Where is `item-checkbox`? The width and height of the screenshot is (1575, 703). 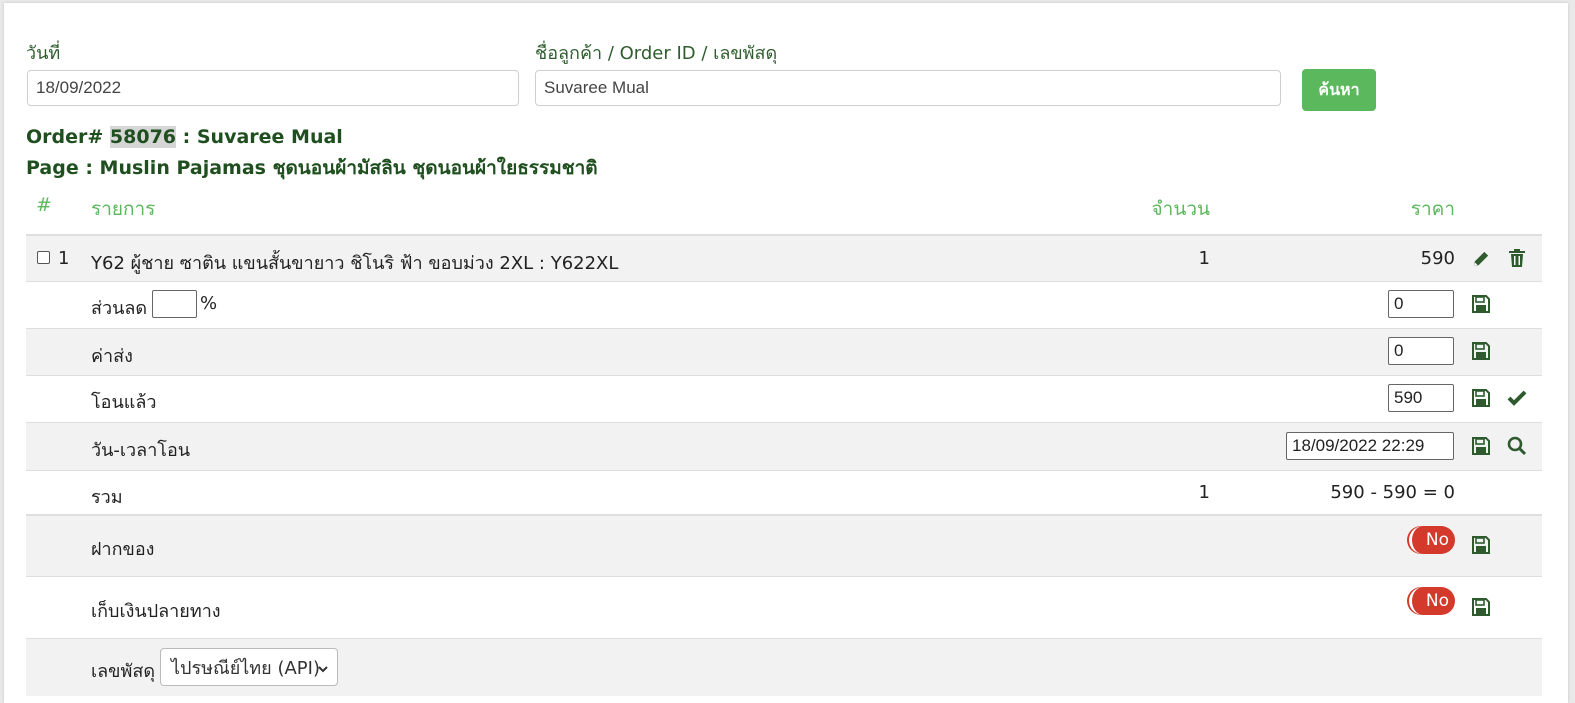 item-checkbox is located at coordinates (43, 257).